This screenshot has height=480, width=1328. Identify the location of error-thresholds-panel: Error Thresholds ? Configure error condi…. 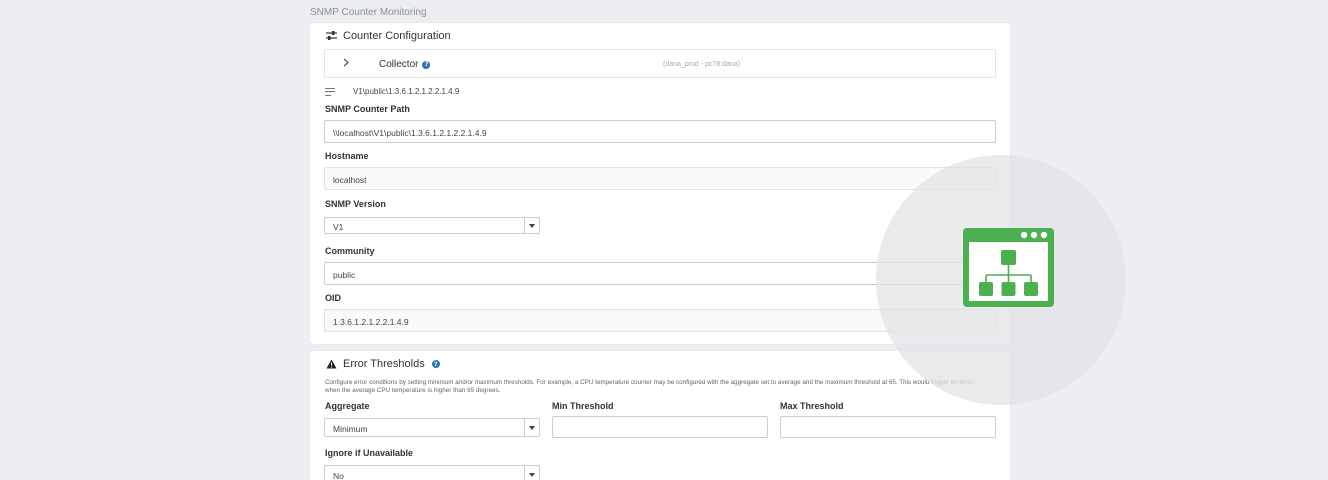
(660, 415).